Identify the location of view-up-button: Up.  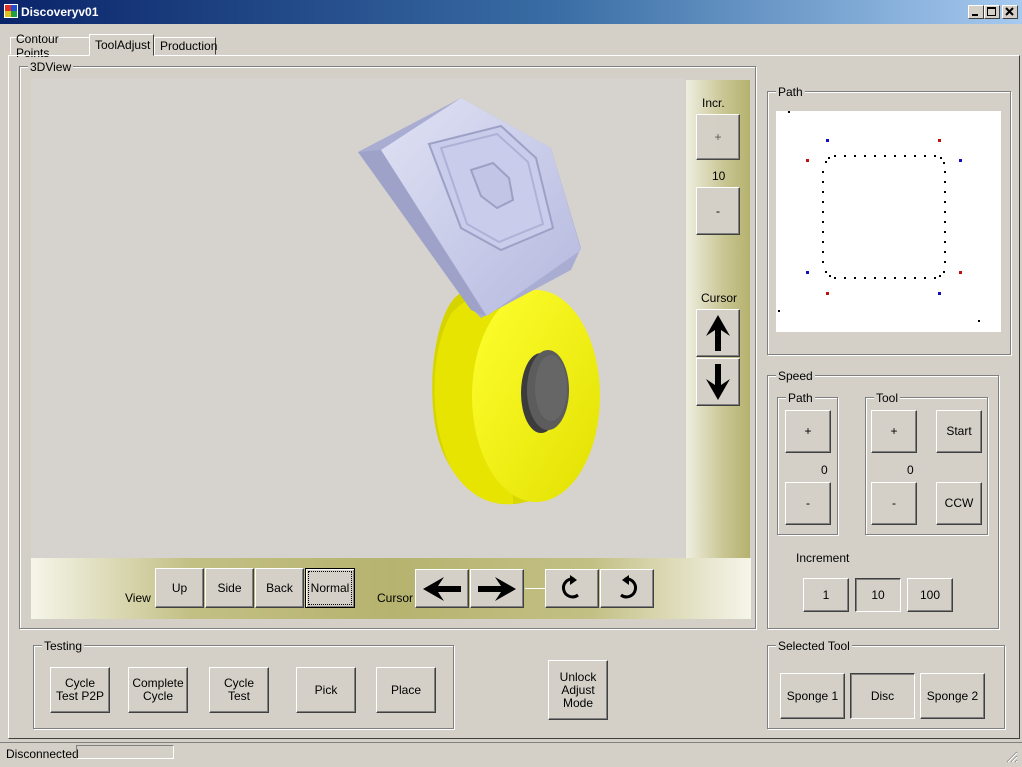
(179, 588).